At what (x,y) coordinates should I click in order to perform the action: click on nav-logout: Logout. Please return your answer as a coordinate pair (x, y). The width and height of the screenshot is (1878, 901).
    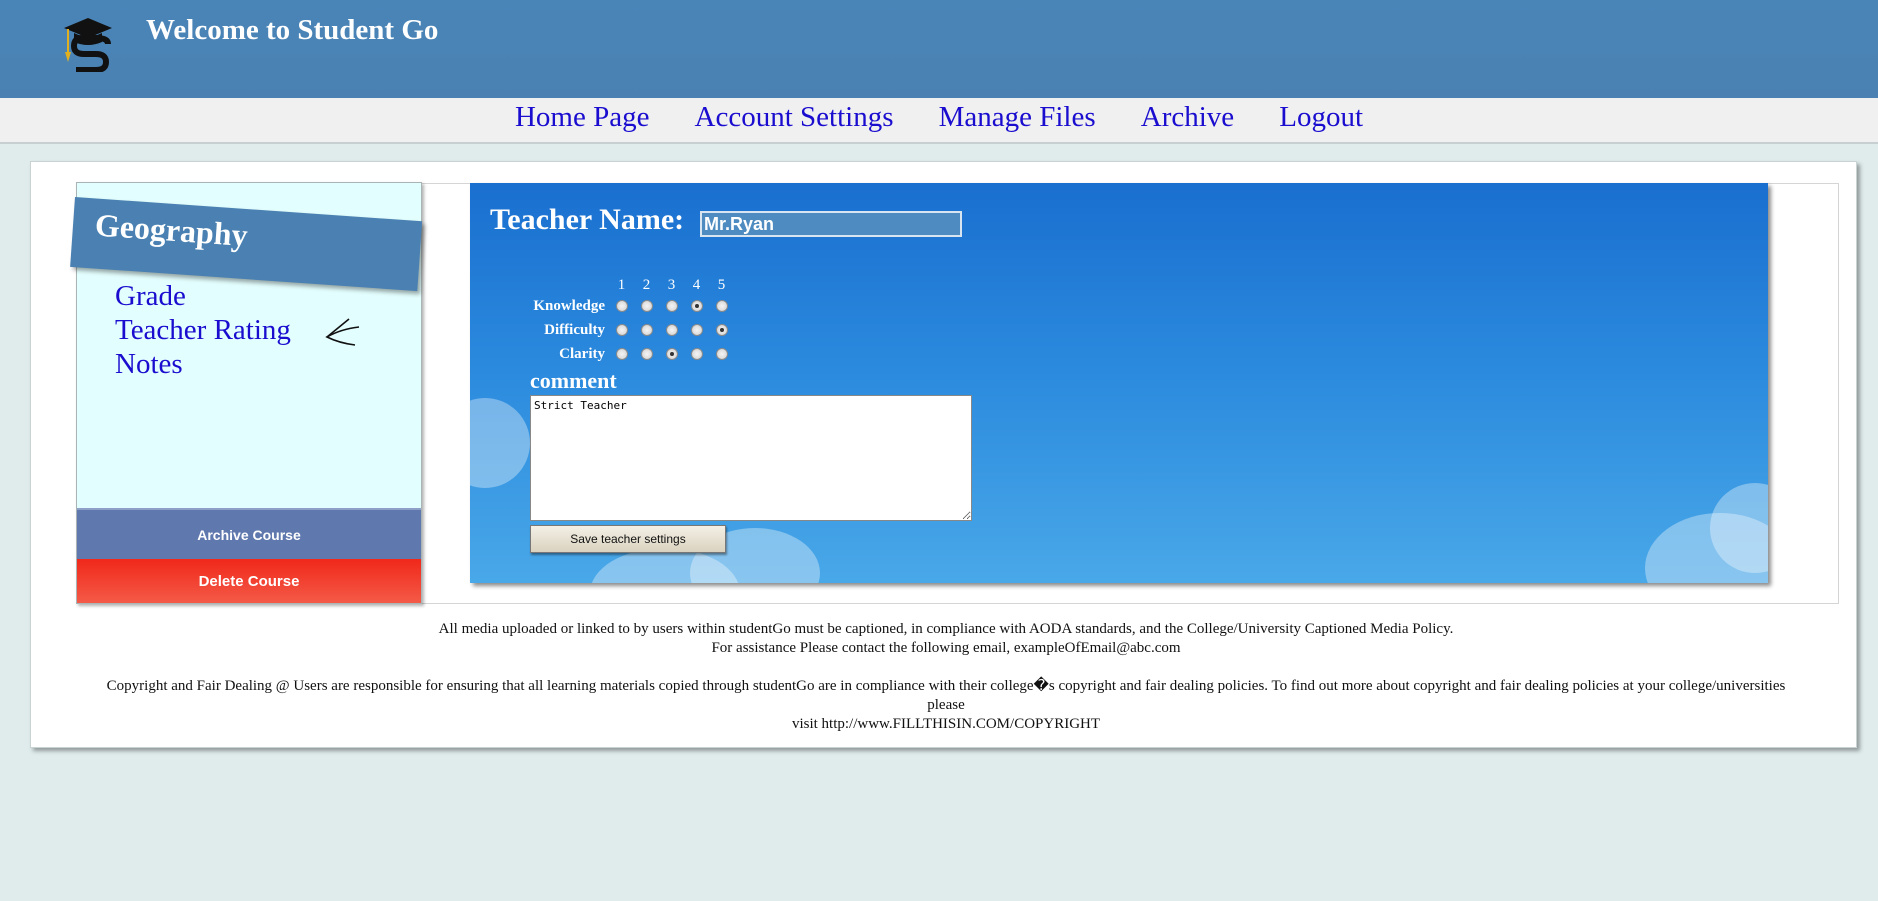
    Looking at the image, I should click on (1321, 117).